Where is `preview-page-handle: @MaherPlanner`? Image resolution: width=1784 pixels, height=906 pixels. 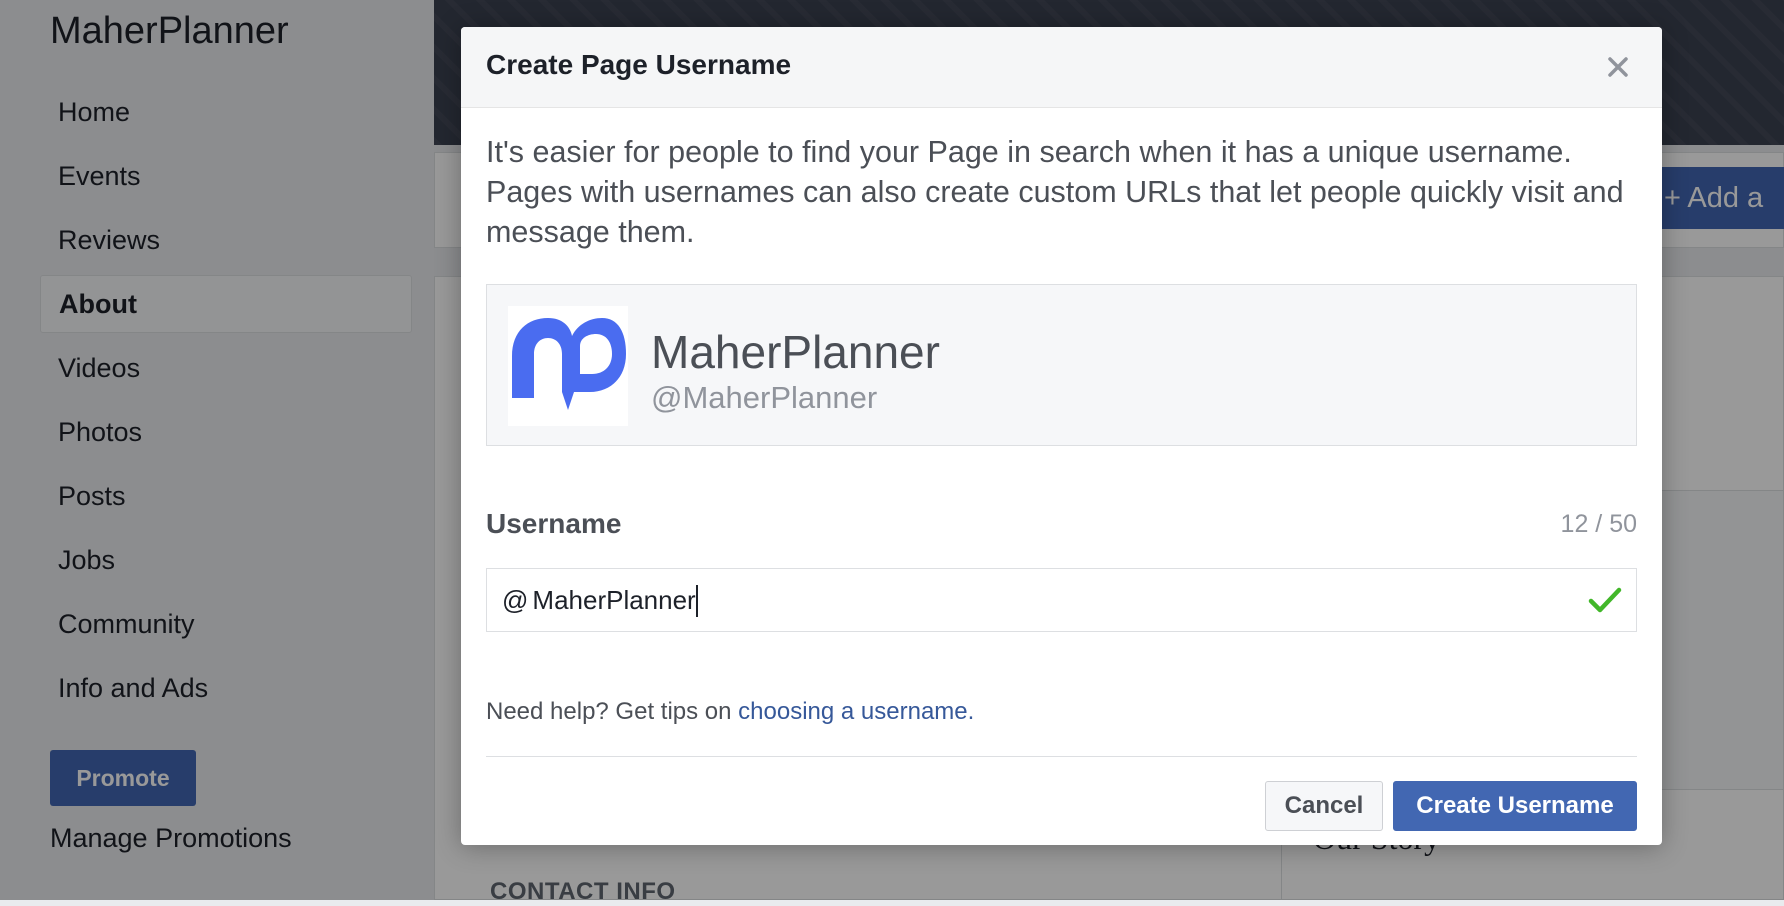 preview-page-handle: @MaherPlanner is located at coordinates (764, 397).